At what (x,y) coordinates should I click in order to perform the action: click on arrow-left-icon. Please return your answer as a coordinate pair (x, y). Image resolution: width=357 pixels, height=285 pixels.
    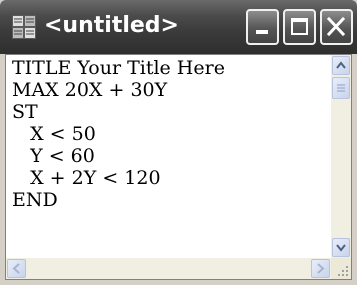
    Looking at the image, I should click on (16, 268).